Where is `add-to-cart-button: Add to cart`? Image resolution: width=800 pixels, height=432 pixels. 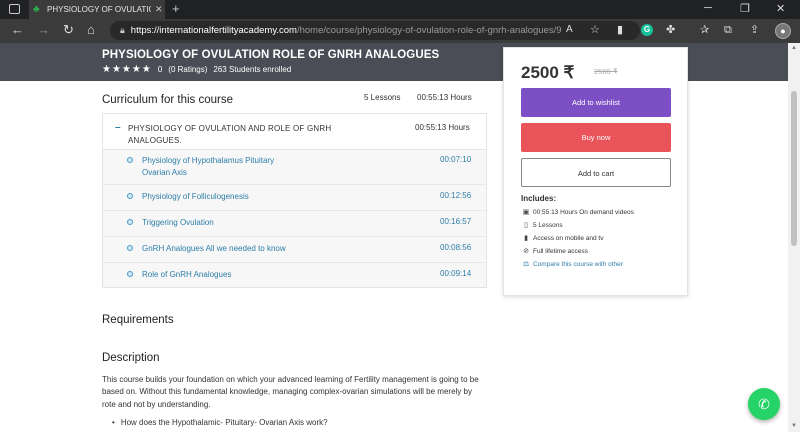
add-to-cart-button: Add to cart is located at coordinates (596, 172).